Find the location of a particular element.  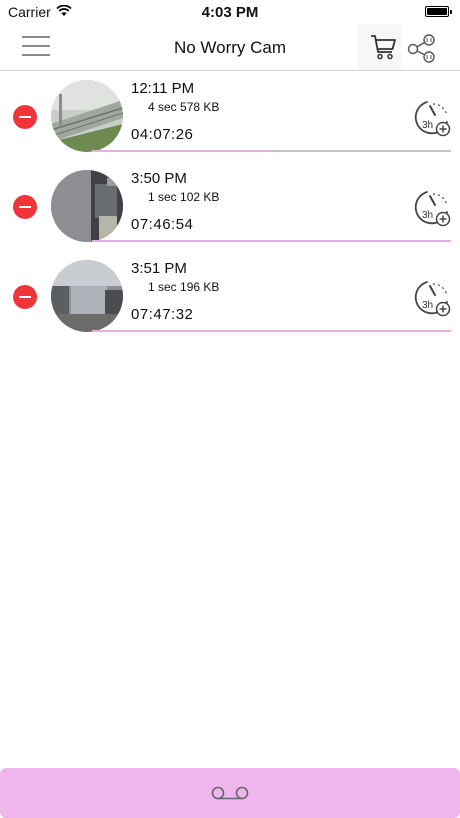

recording-duration: 07:47:32 is located at coordinates (162, 314).